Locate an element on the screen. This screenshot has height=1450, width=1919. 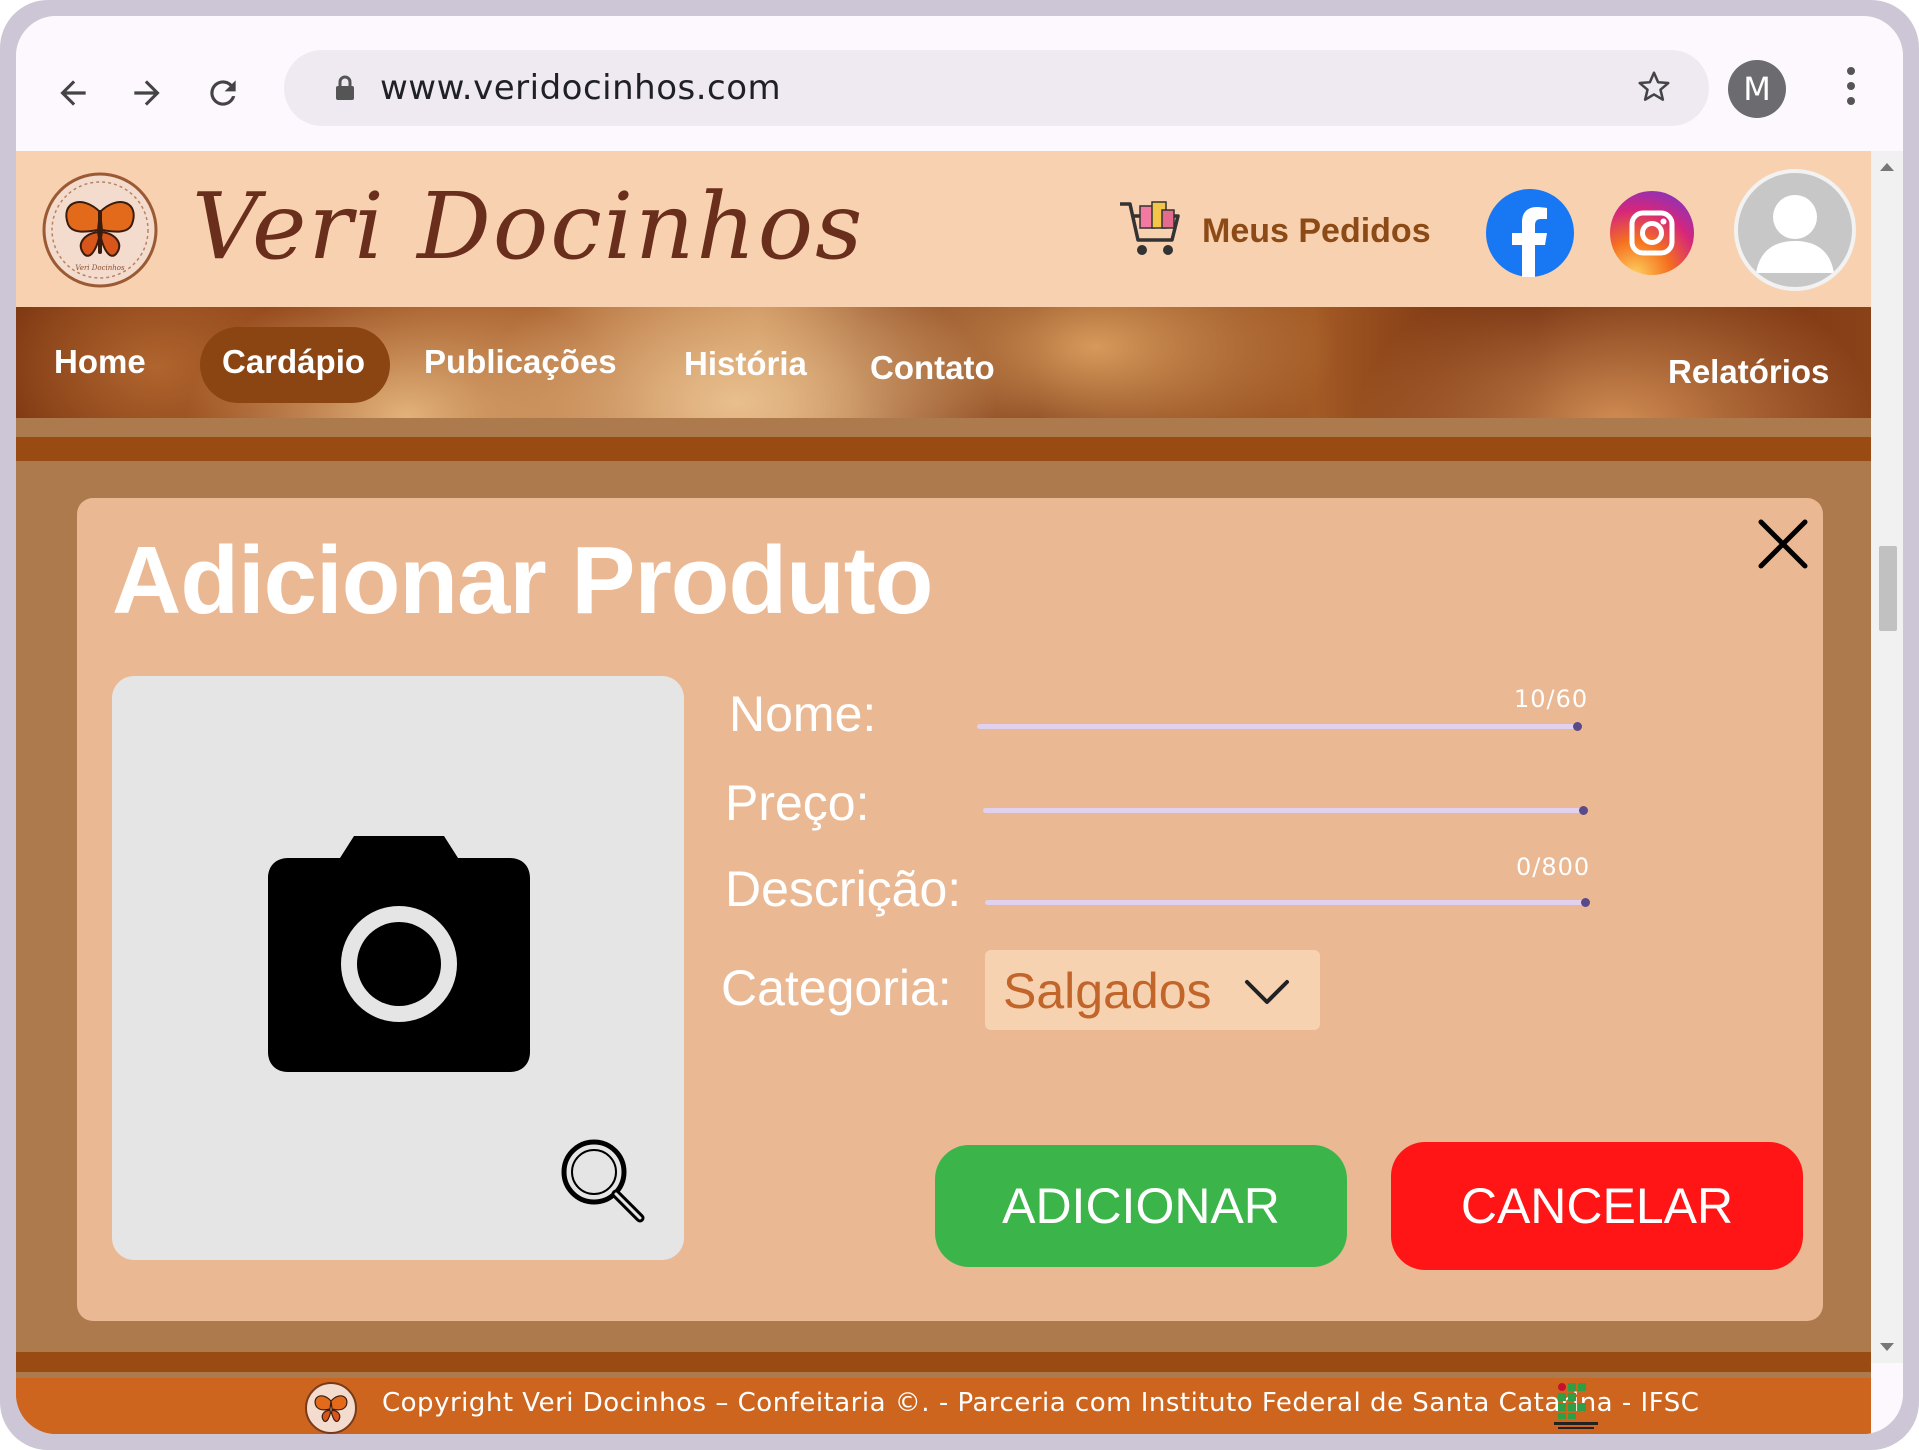
product-image-upload is located at coordinates (398, 968).